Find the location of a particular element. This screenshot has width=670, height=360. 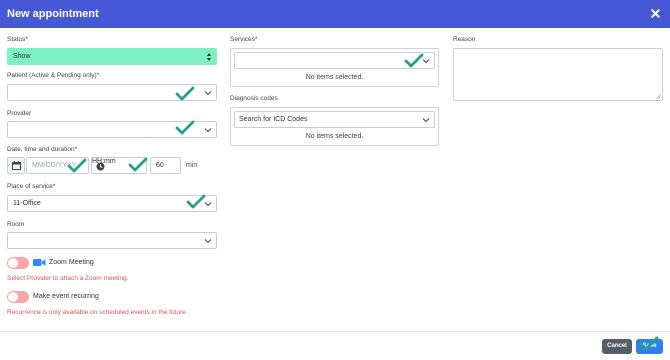

sort-arrows-icon is located at coordinates (209, 57).